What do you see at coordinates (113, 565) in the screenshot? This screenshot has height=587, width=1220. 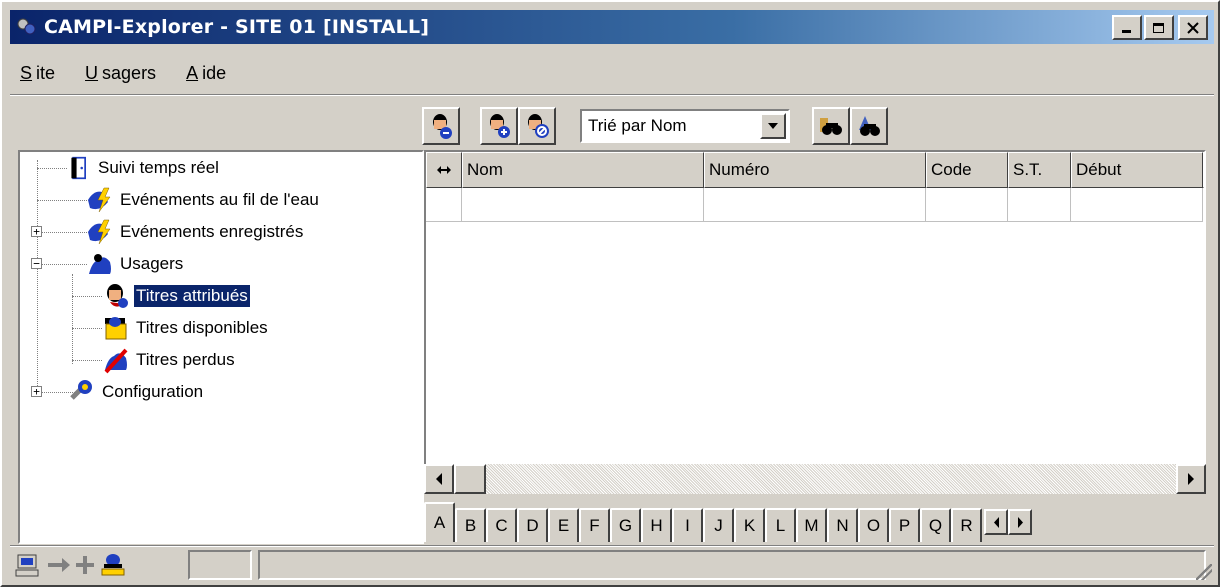 I see `user-status-icon` at bounding box center [113, 565].